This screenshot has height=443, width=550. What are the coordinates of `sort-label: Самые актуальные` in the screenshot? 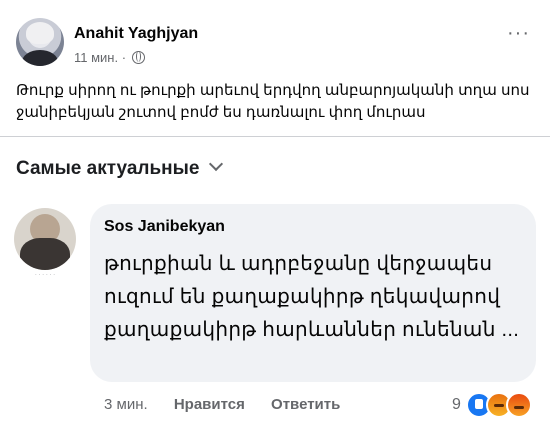 It's located at (108, 168).